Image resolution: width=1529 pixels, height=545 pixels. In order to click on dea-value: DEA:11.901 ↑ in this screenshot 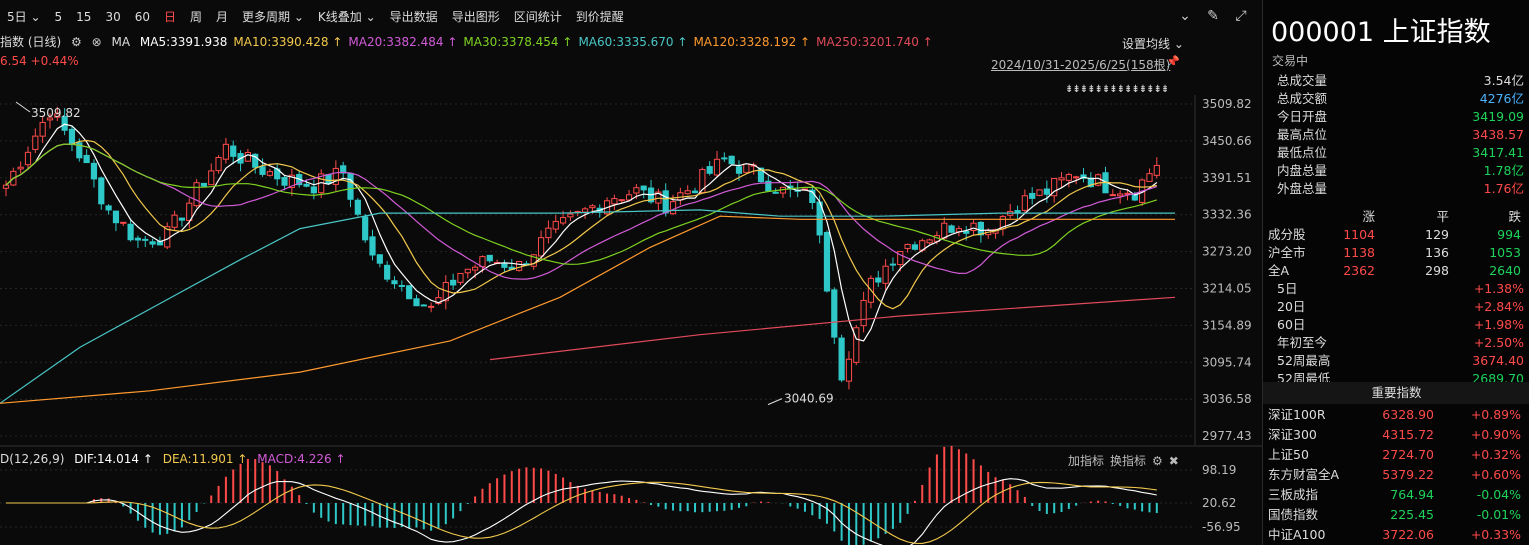, I will do `click(205, 459)`.